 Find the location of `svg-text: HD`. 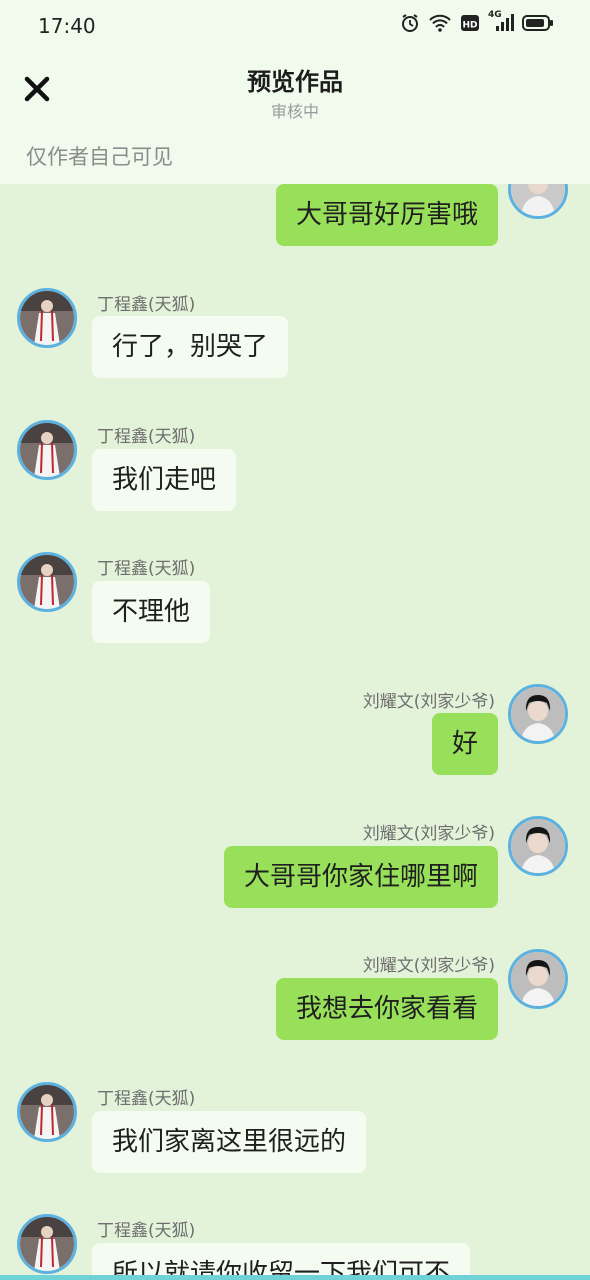

svg-text: HD is located at coordinates (469, 26).